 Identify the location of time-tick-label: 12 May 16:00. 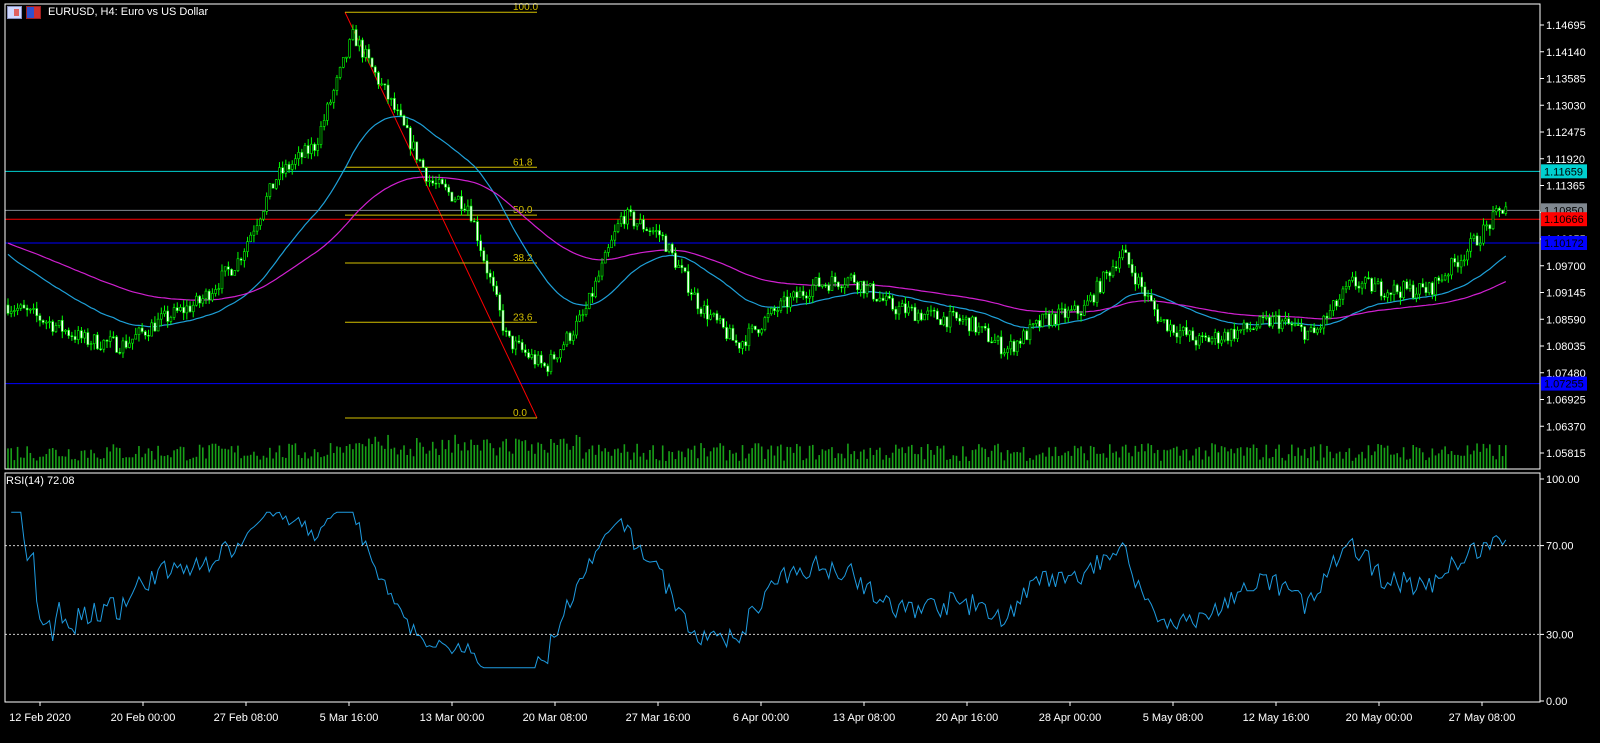
(1276, 718).